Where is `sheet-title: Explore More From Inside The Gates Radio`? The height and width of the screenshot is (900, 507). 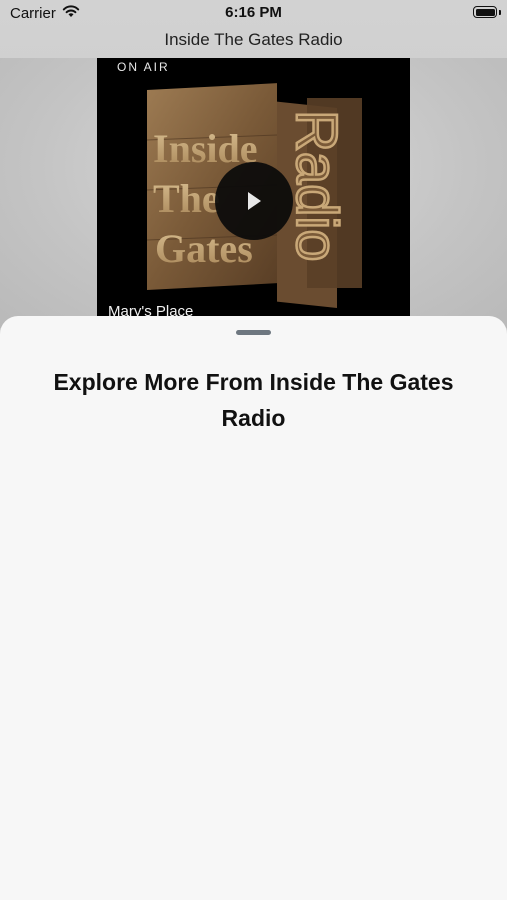 sheet-title: Explore More From Inside The Gates Radio is located at coordinates (253, 400).